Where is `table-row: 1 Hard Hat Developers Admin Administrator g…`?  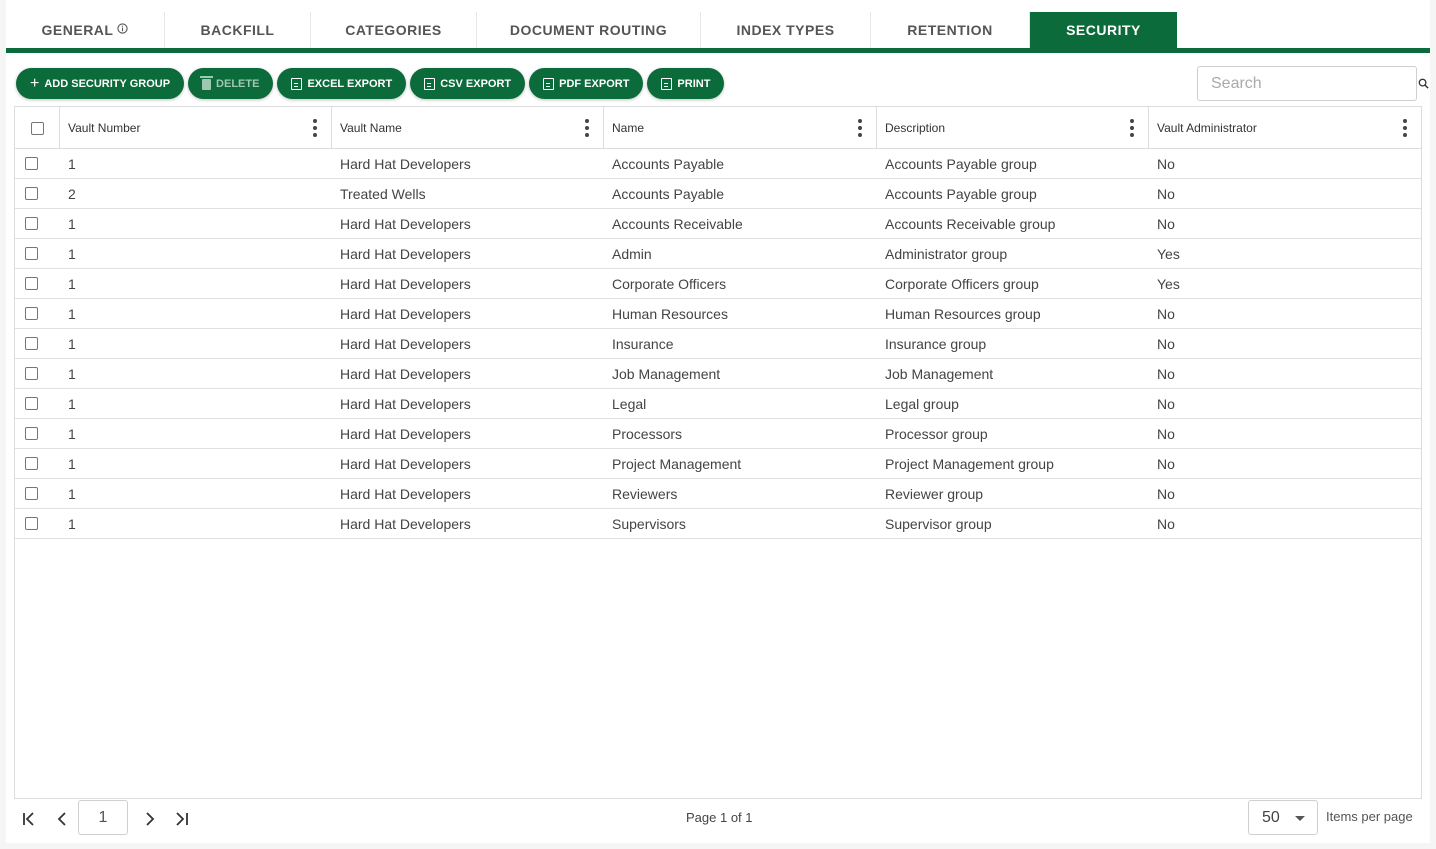
table-row: 1 Hard Hat Developers Admin Administrator g… is located at coordinates (718, 254).